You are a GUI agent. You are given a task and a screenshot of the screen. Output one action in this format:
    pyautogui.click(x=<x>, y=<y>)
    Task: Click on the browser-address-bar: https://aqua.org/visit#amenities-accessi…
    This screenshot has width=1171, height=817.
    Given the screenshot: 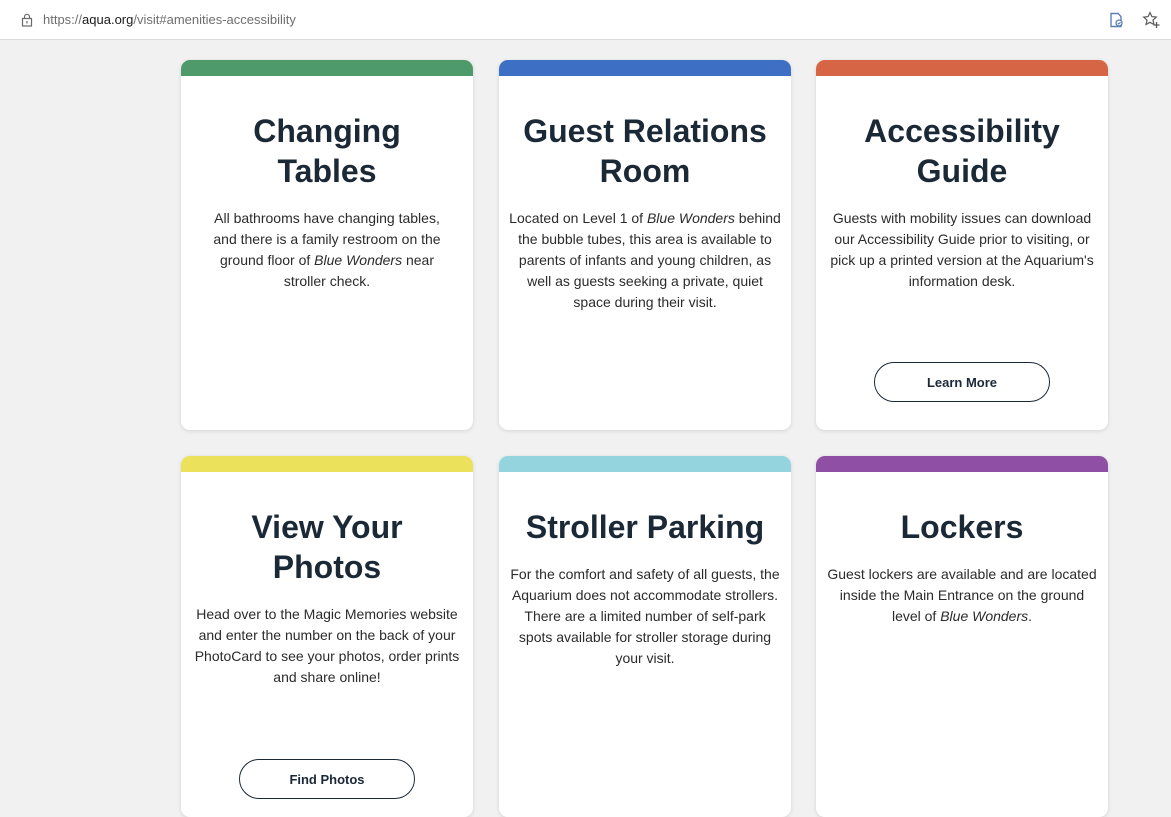 What is the action you would take?
    pyautogui.click(x=585, y=20)
    